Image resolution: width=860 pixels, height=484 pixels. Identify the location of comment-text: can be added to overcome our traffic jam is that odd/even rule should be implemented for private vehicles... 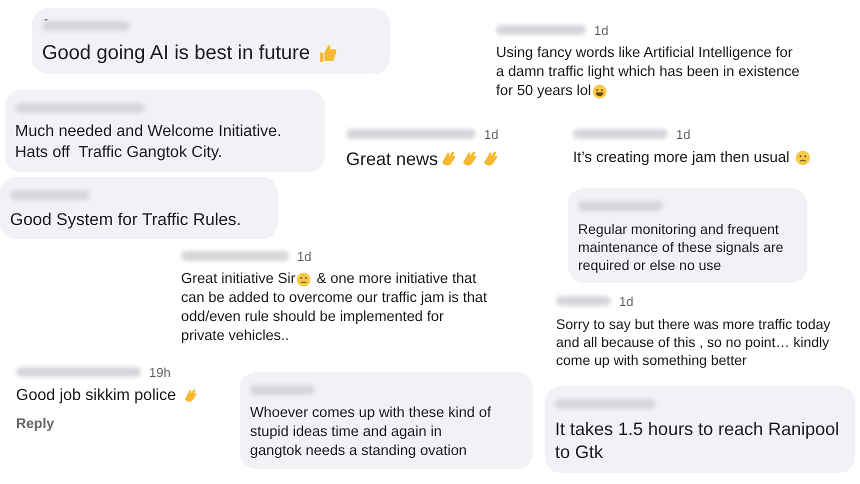
(334, 317).